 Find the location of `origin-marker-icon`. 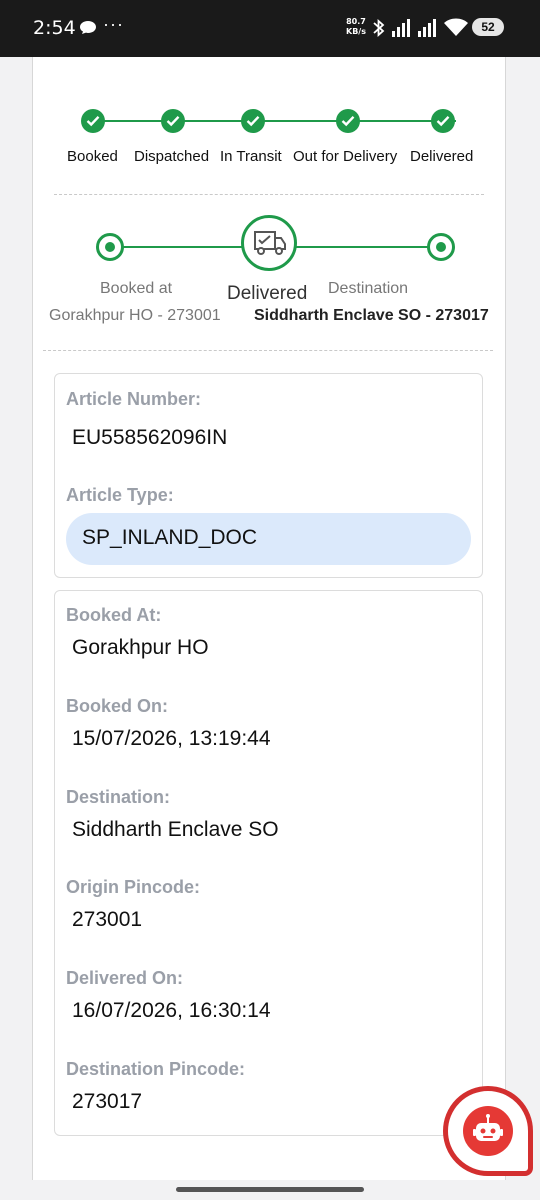

origin-marker-icon is located at coordinates (110, 247).